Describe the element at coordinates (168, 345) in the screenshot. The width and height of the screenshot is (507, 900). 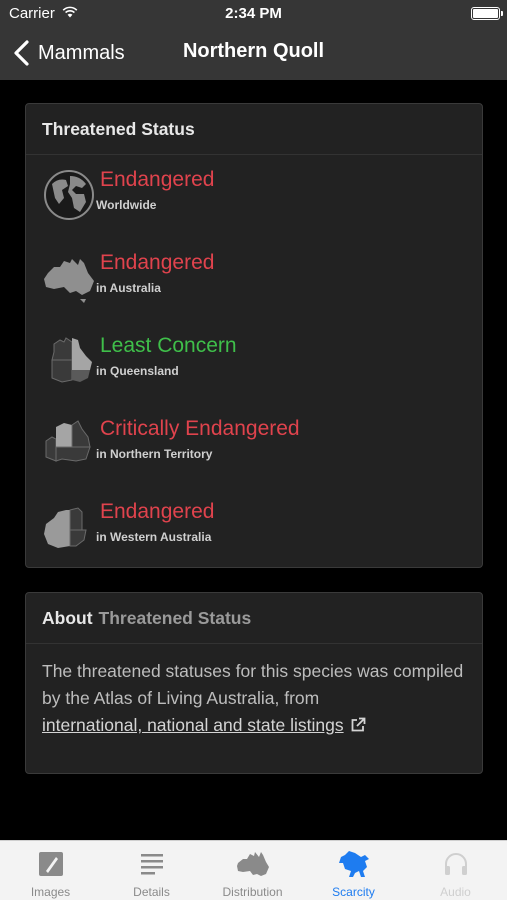
I see `status-value: Least Concern` at that location.